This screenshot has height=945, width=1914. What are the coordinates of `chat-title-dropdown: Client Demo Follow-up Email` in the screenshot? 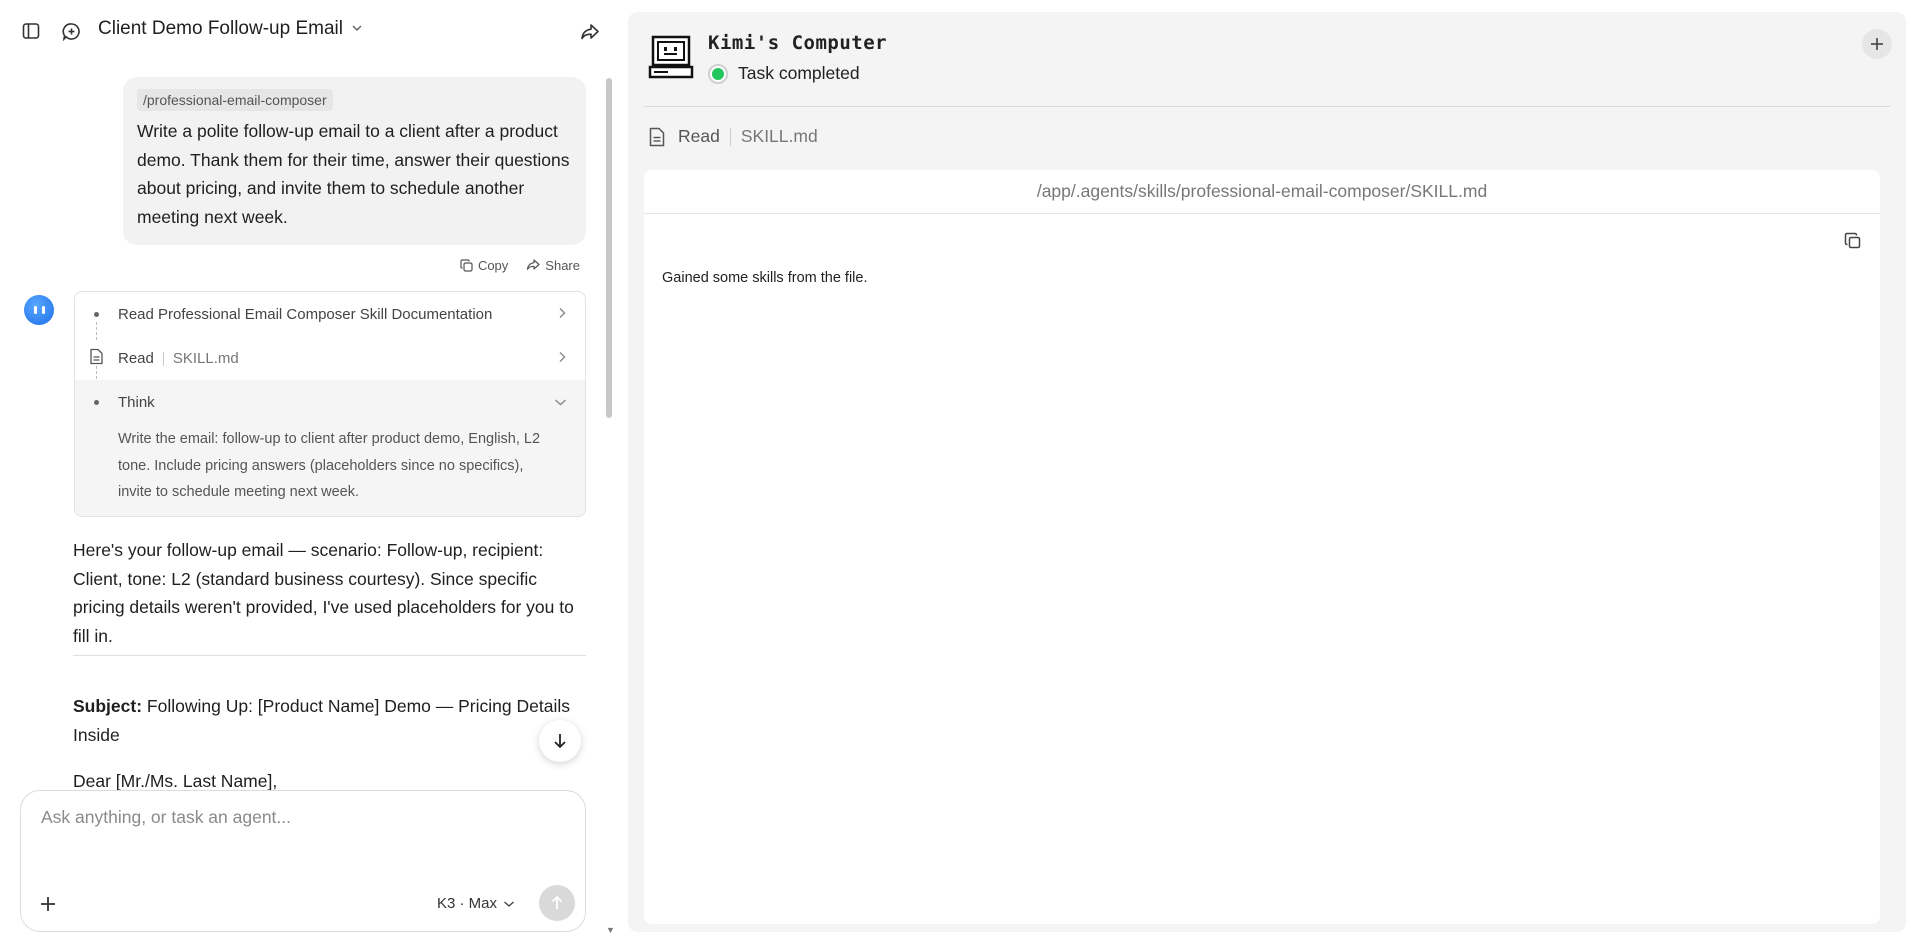 It's located at (230, 29).